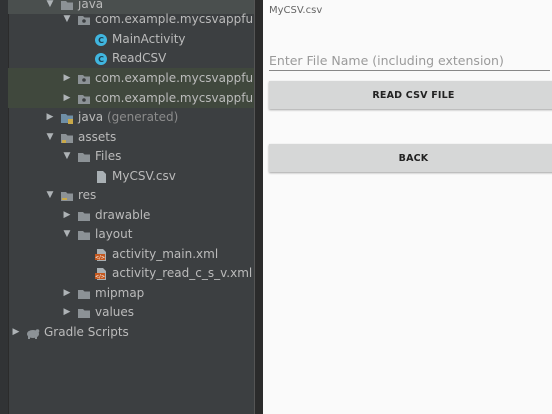 The width and height of the screenshot is (552, 414). I want to click on tree-item-label: ReadCSV, so click(139, 58).